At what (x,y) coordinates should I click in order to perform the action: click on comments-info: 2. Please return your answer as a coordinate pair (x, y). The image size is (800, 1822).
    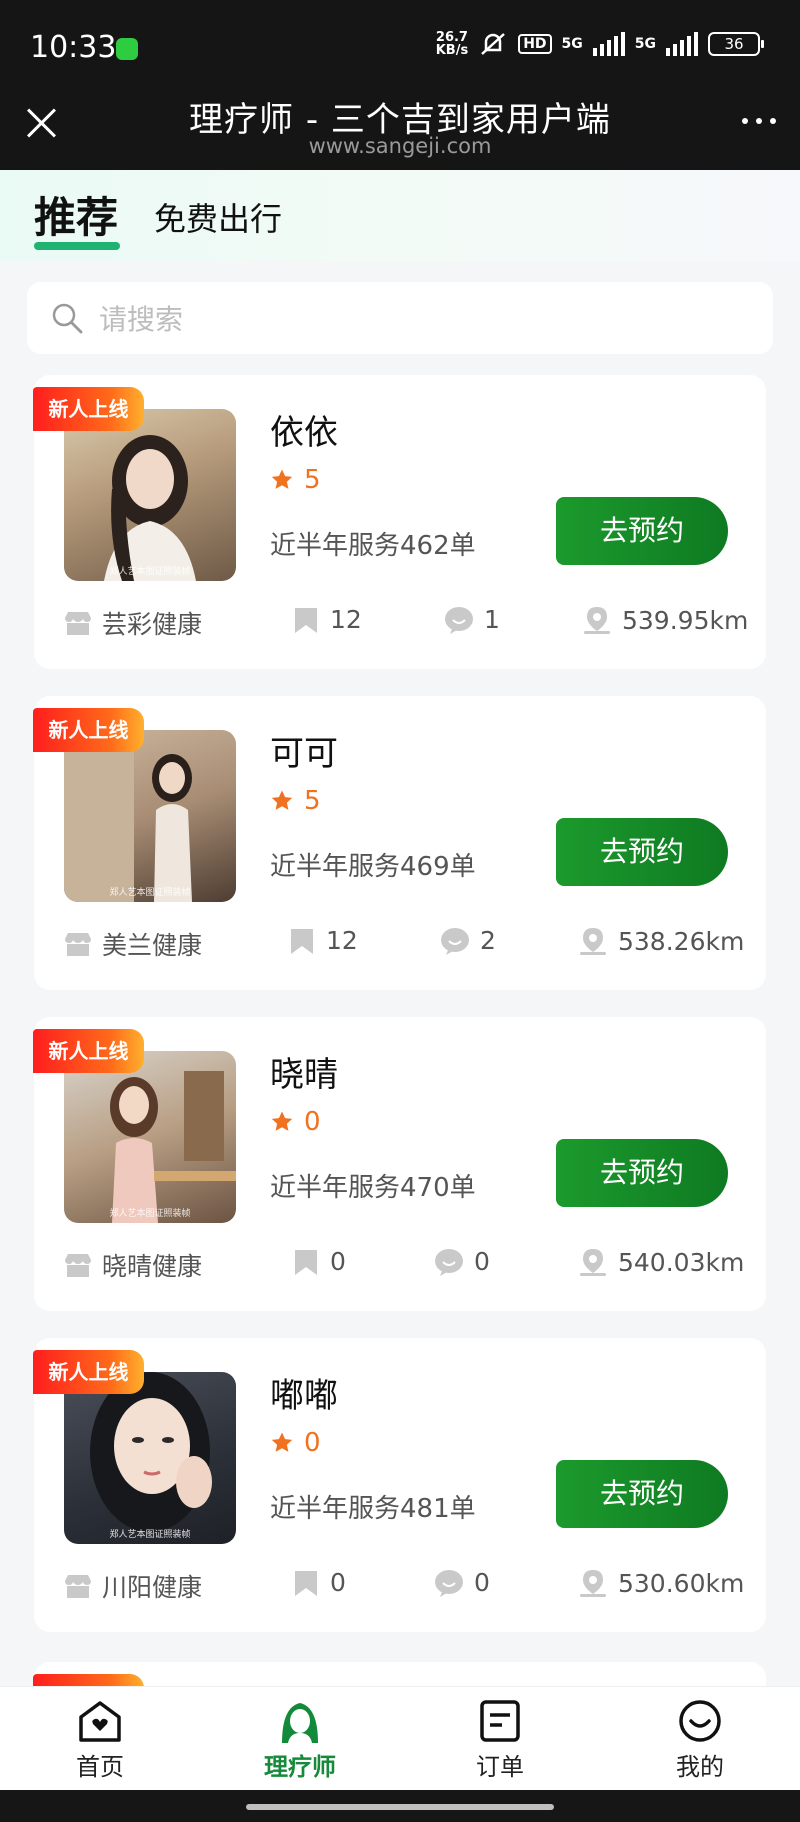
    Looking at the image, I should click on (468, 940).